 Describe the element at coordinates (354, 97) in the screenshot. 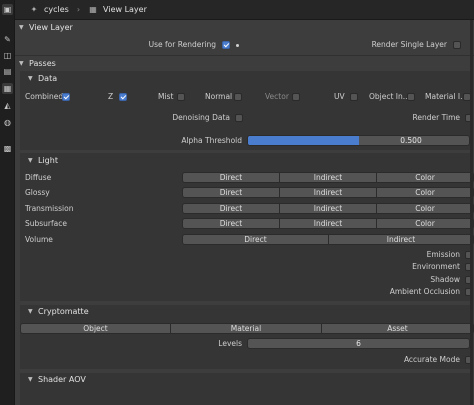

I see `uv-checkbox` at that location.